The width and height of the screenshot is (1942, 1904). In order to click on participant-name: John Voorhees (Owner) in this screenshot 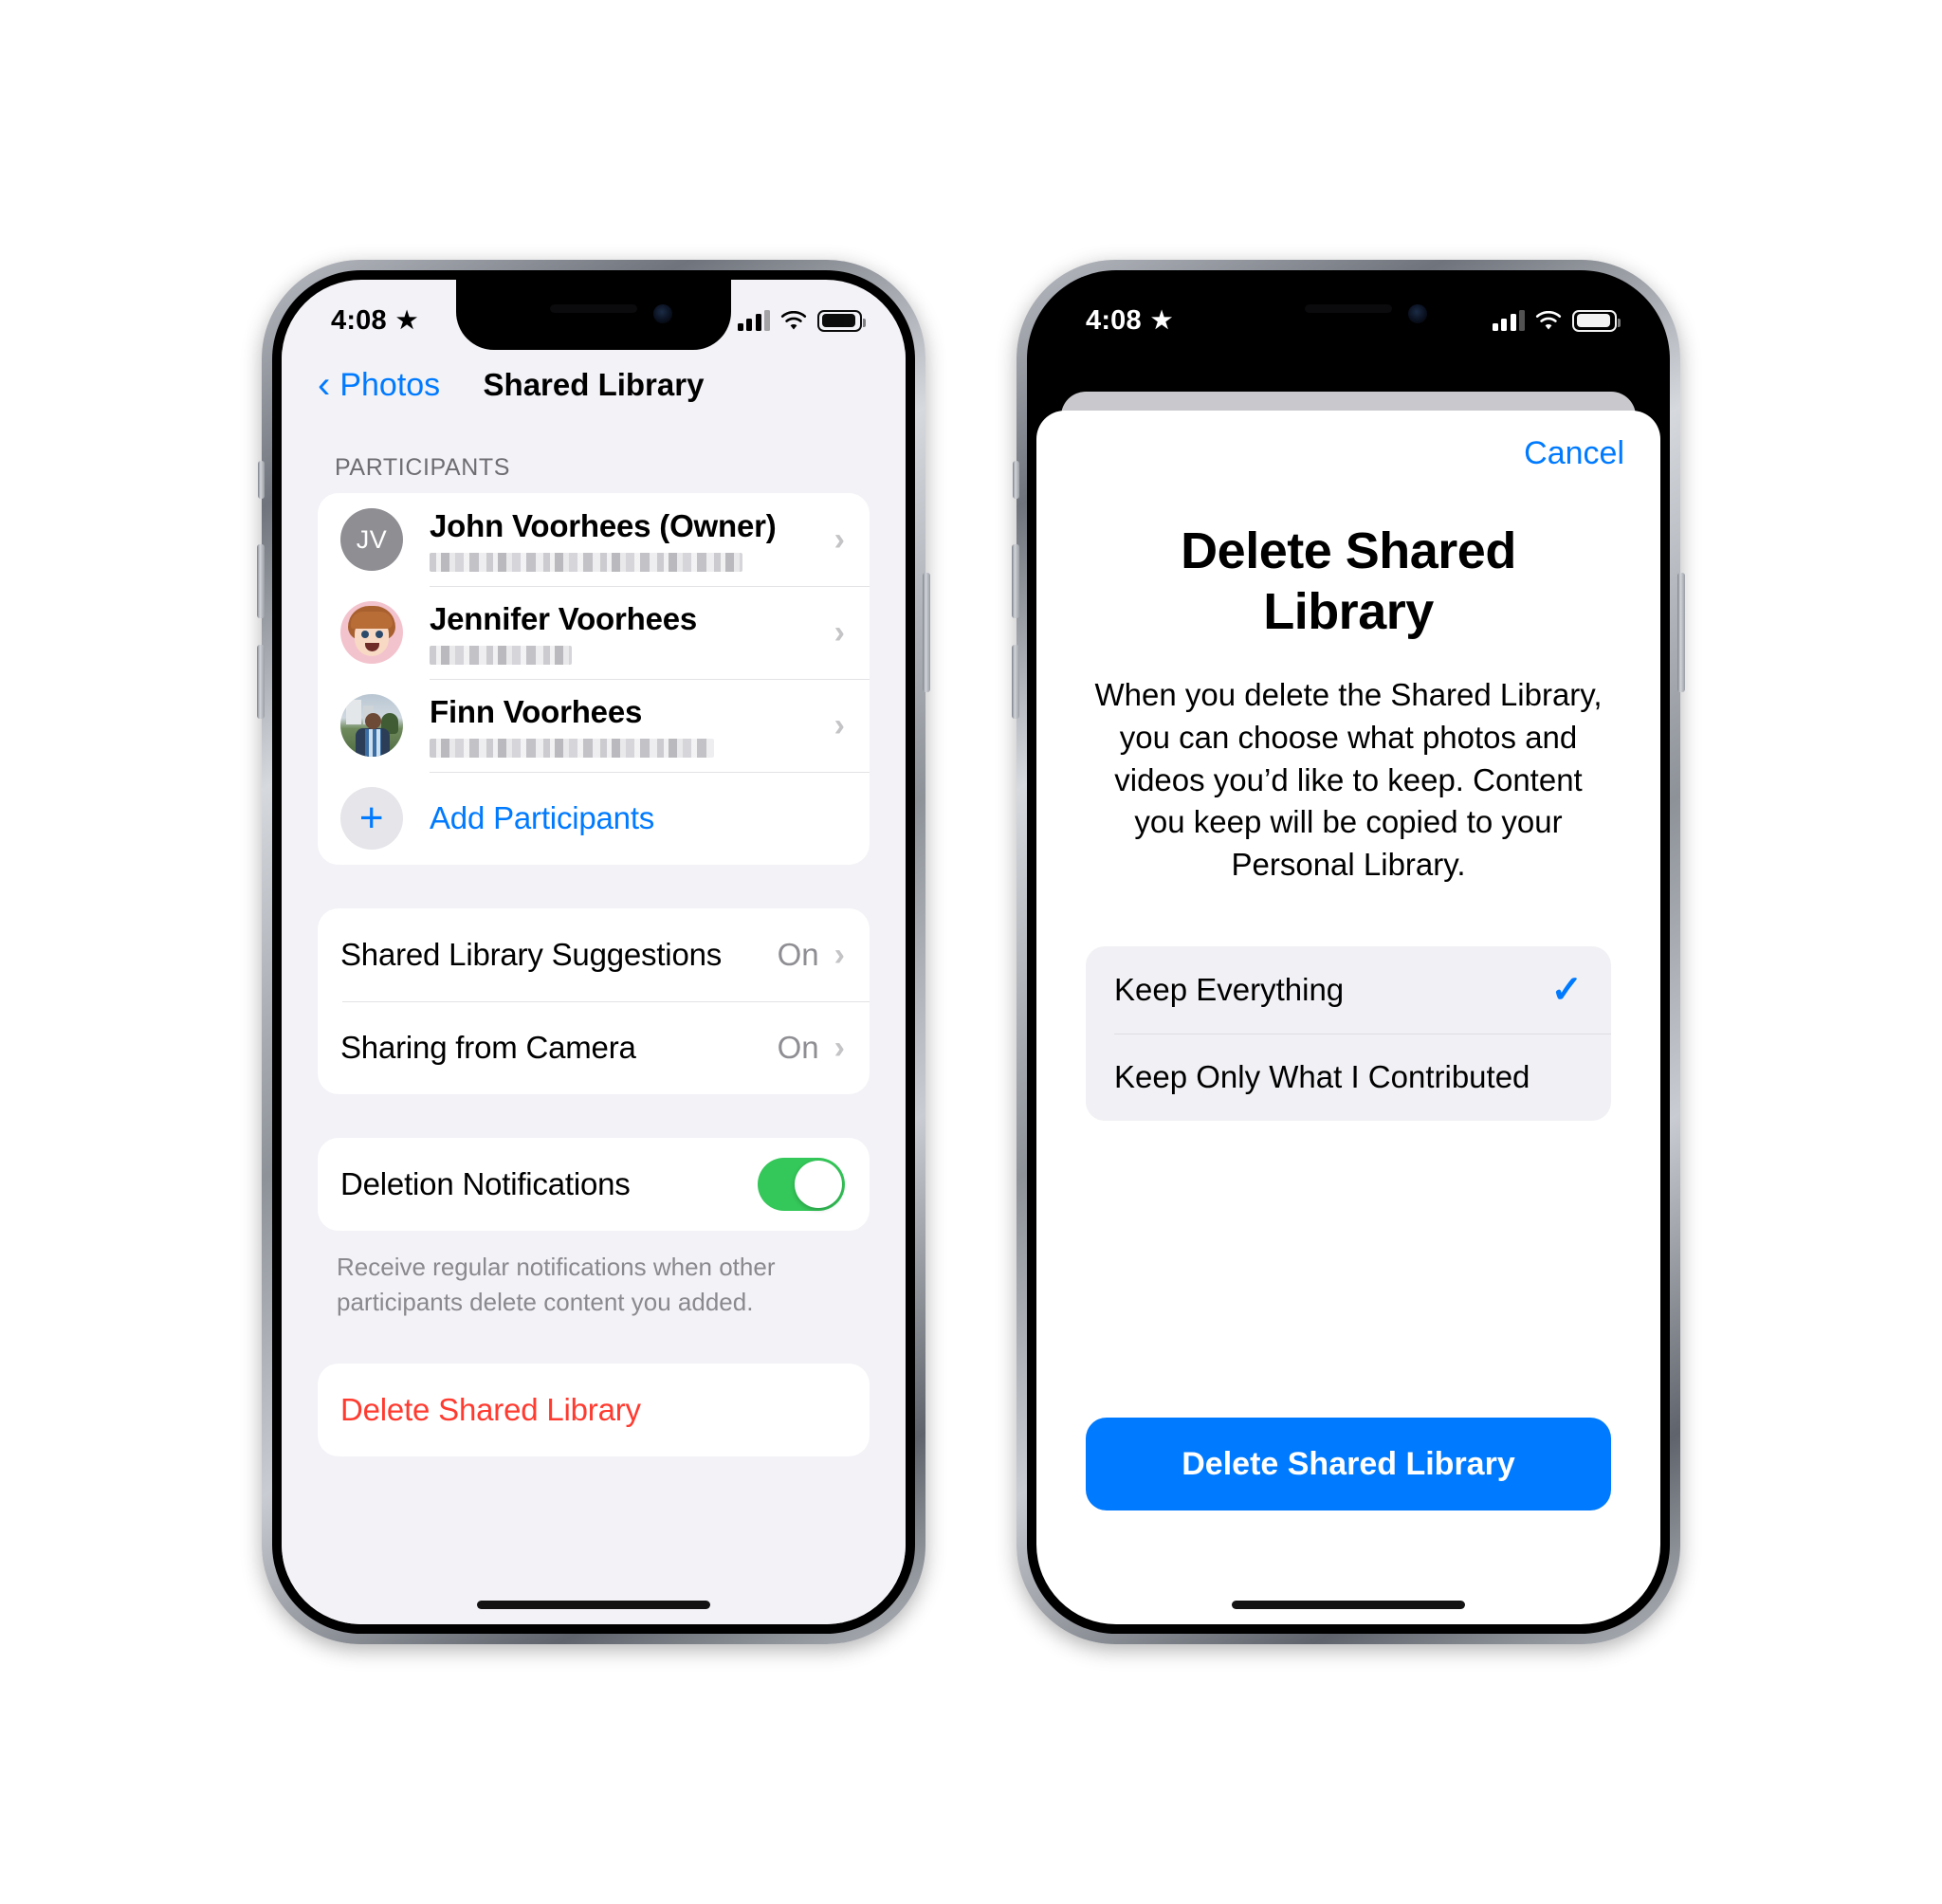, I will do `click(603, 525)`.